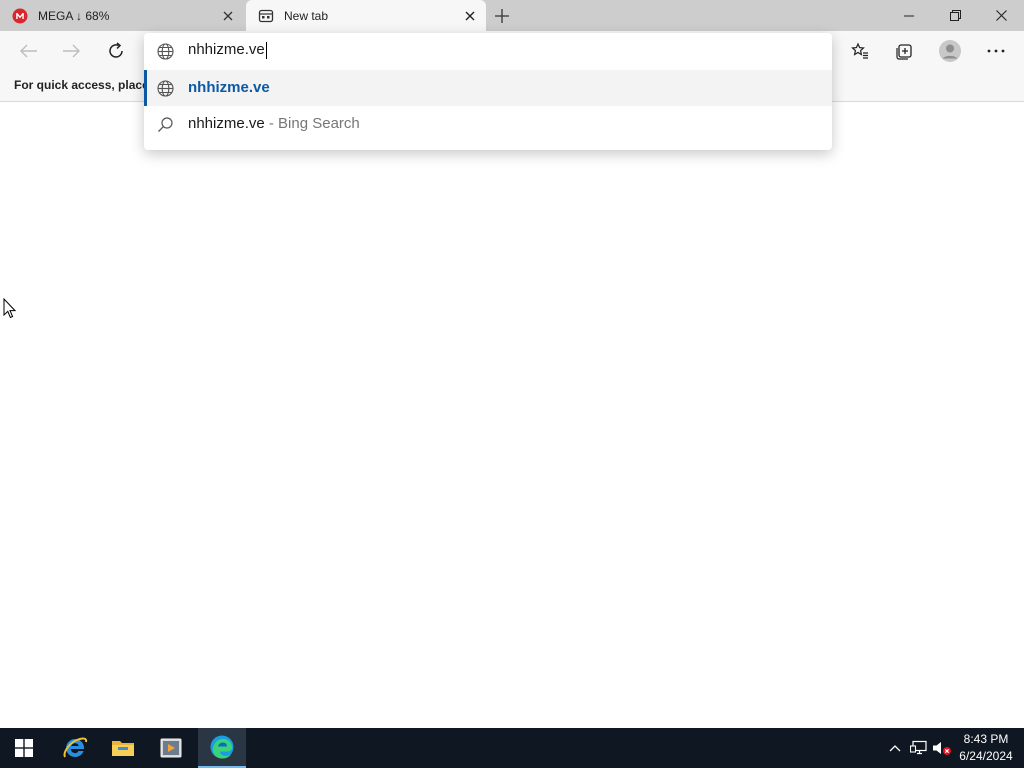 The width and height of the screenshot is (1024, 768). I want to click on collections-icon, so click(905, 51).